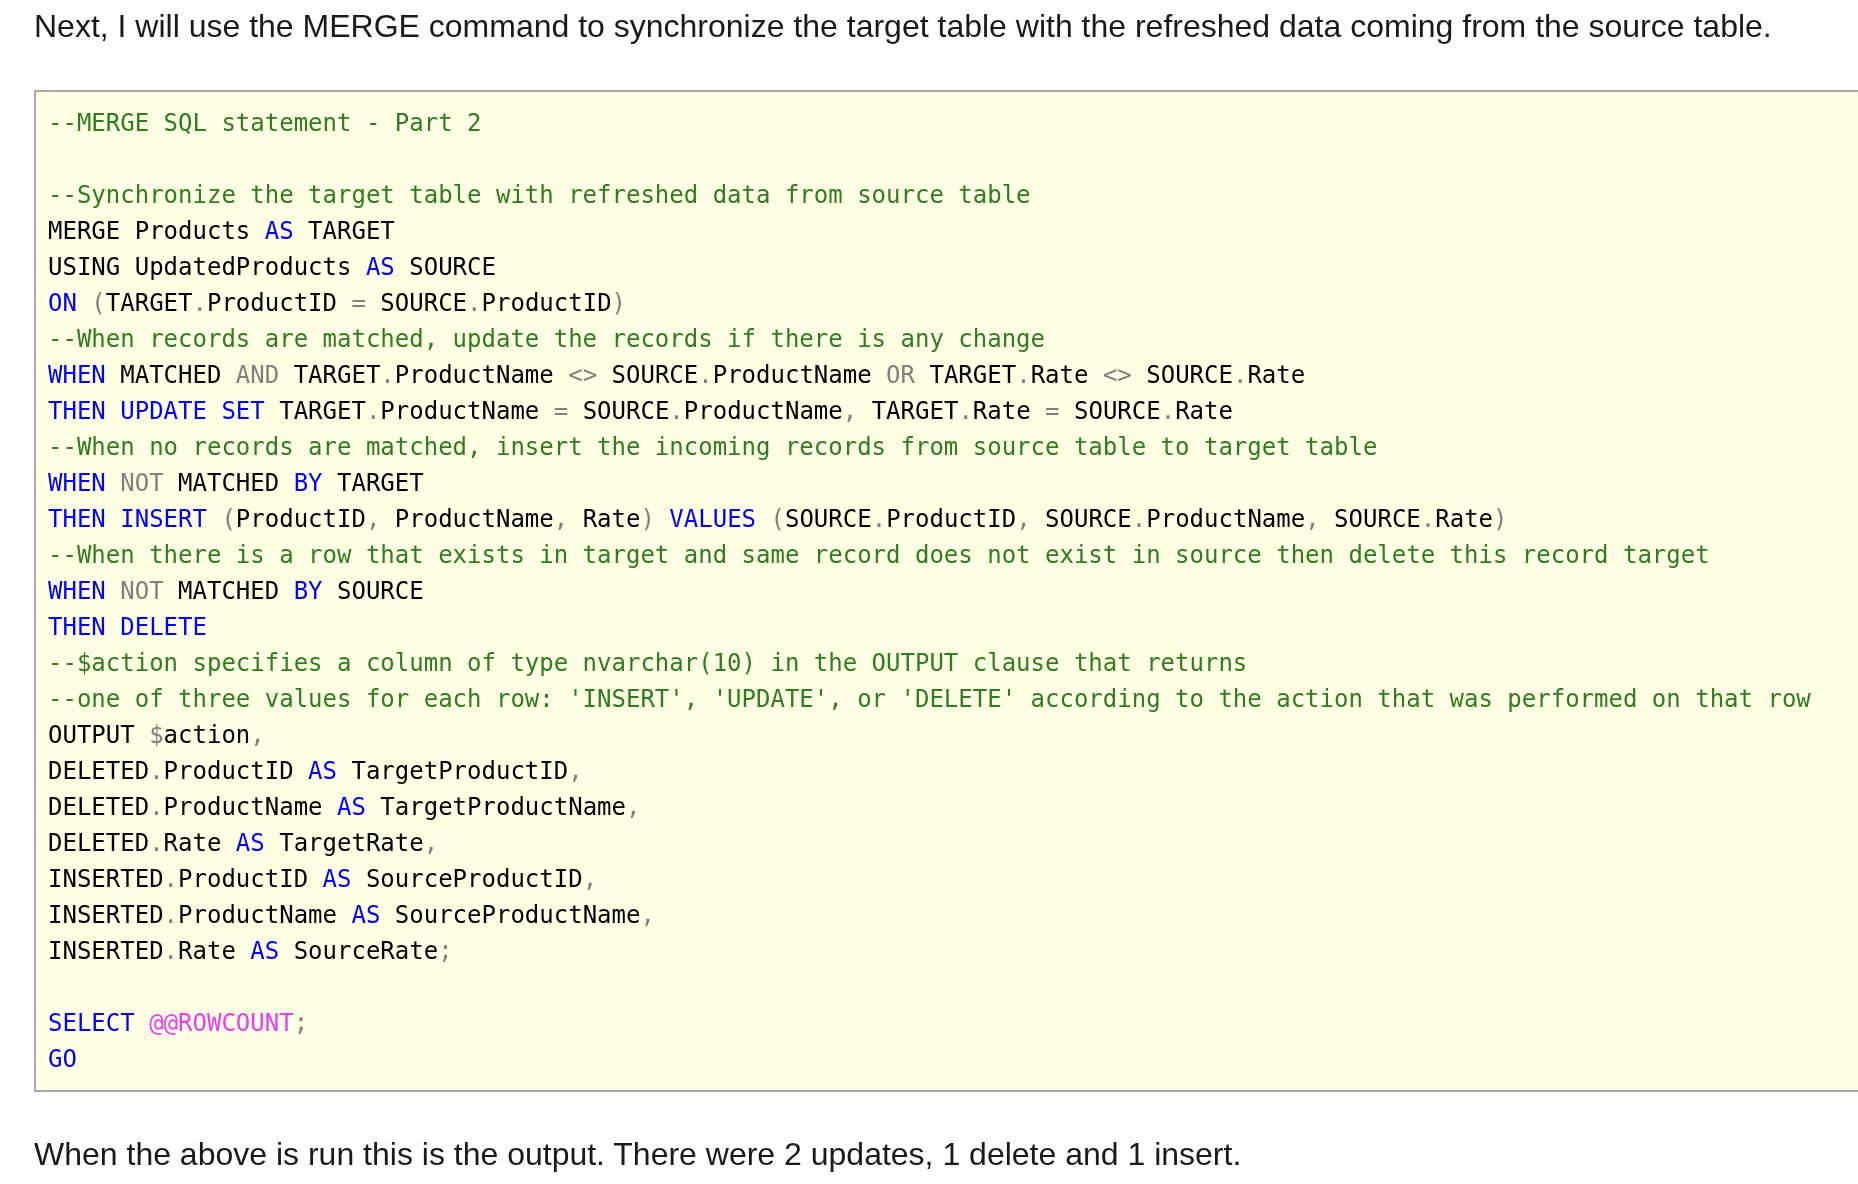  Describe the element at coordinates (63, 1059) in the screenshot. I see `code-line: GO` at that location.